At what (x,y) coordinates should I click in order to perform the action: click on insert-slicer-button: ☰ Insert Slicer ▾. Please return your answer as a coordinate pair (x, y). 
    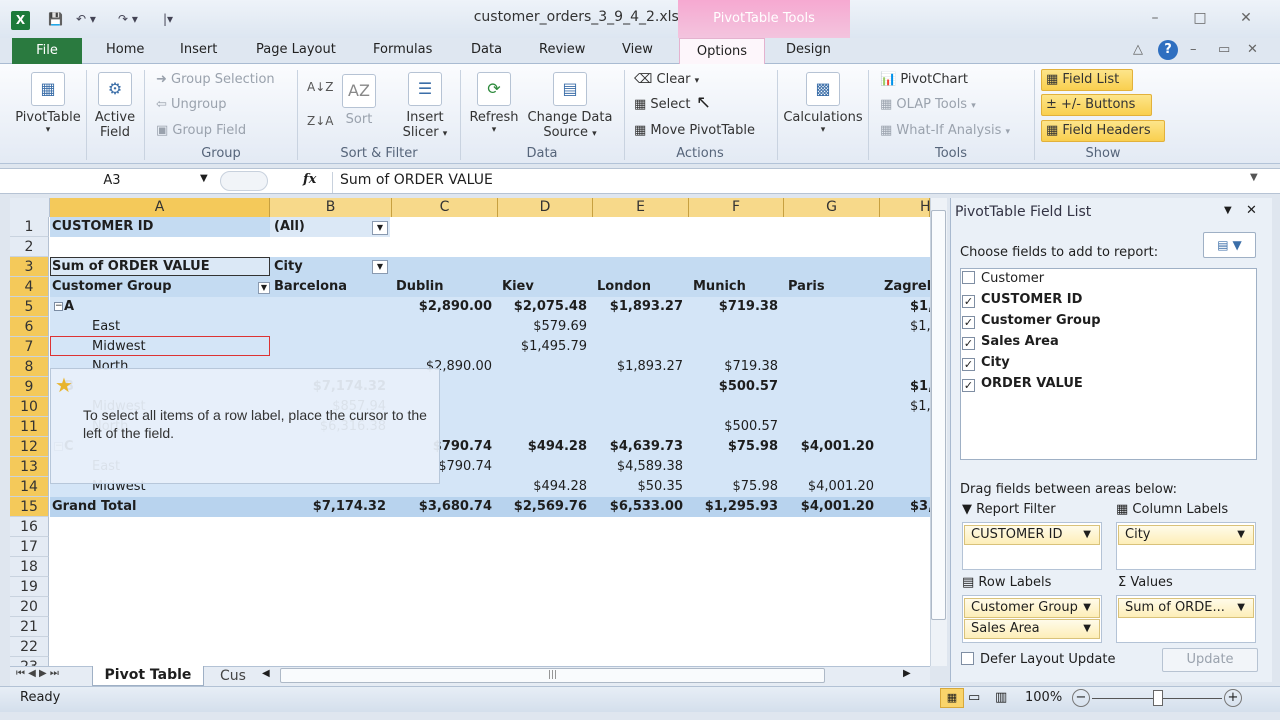
    Looking at the image, I should click on (425, 105).